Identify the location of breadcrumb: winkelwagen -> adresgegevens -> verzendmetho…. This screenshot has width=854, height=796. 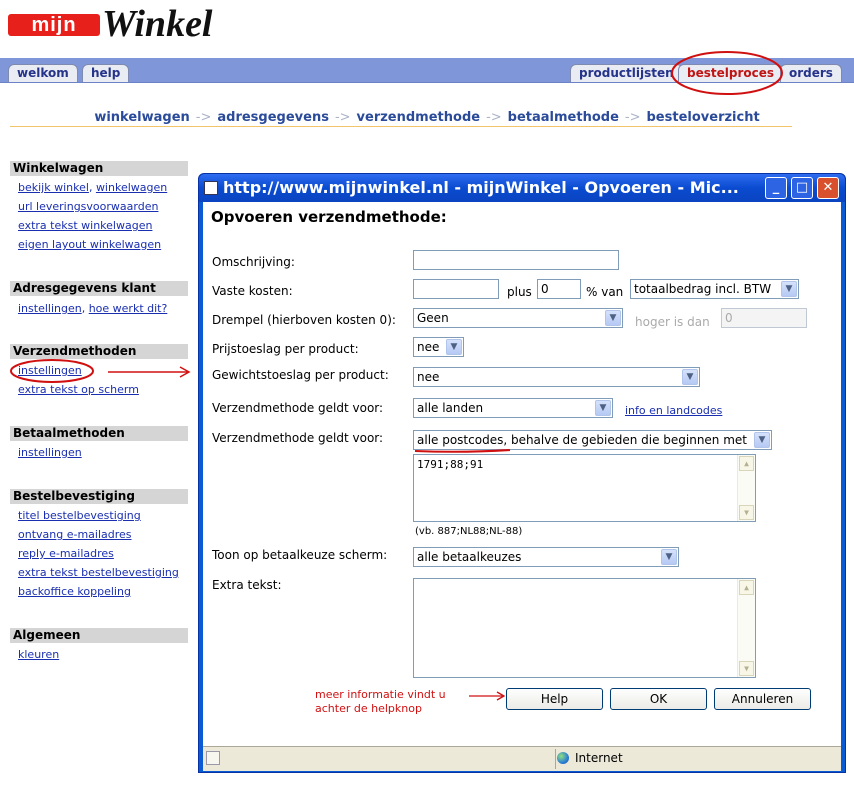
(427, 117).